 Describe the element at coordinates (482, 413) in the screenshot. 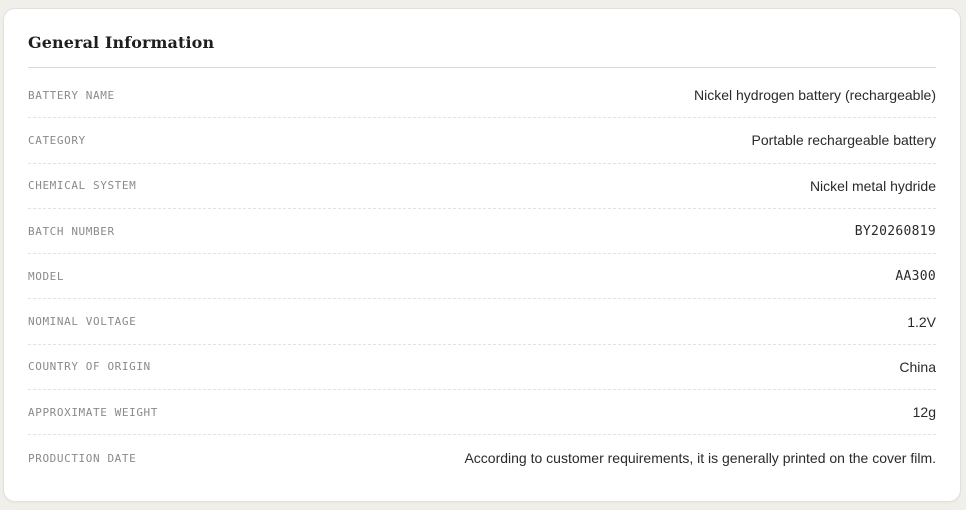

I see `info-row-approximate-weight: APPROXIMATE WEIGHT 12g` at that location.